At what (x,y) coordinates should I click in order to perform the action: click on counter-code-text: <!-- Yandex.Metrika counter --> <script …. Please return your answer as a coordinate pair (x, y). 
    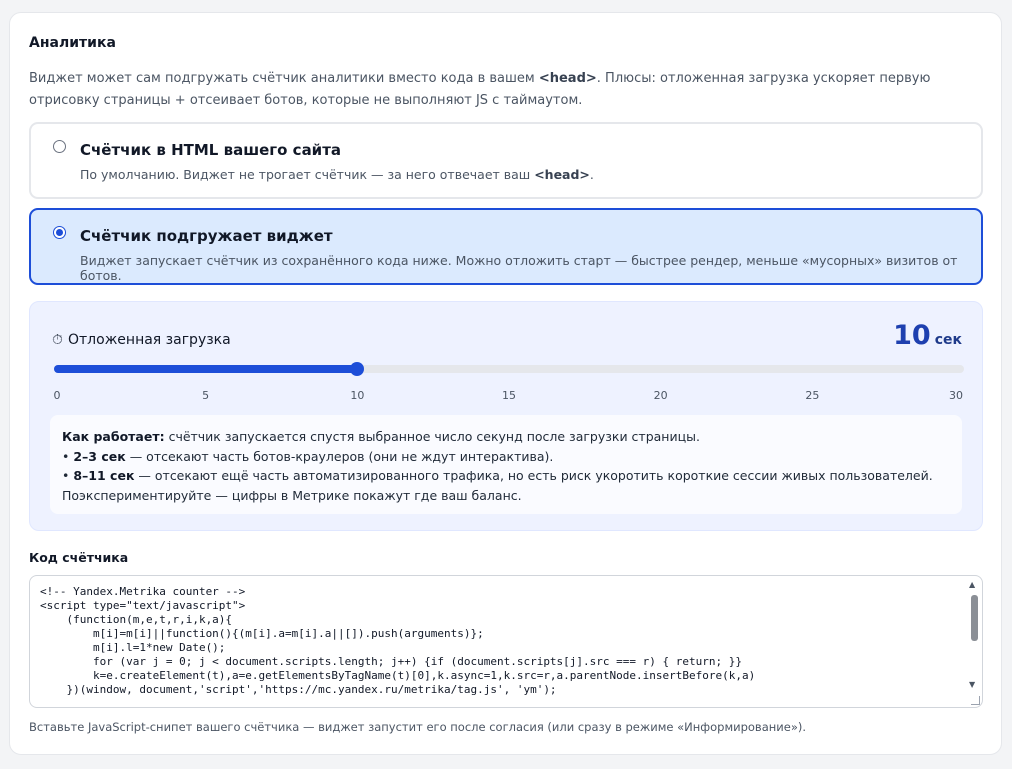
    Looking at the image, I should click on (500, 641).